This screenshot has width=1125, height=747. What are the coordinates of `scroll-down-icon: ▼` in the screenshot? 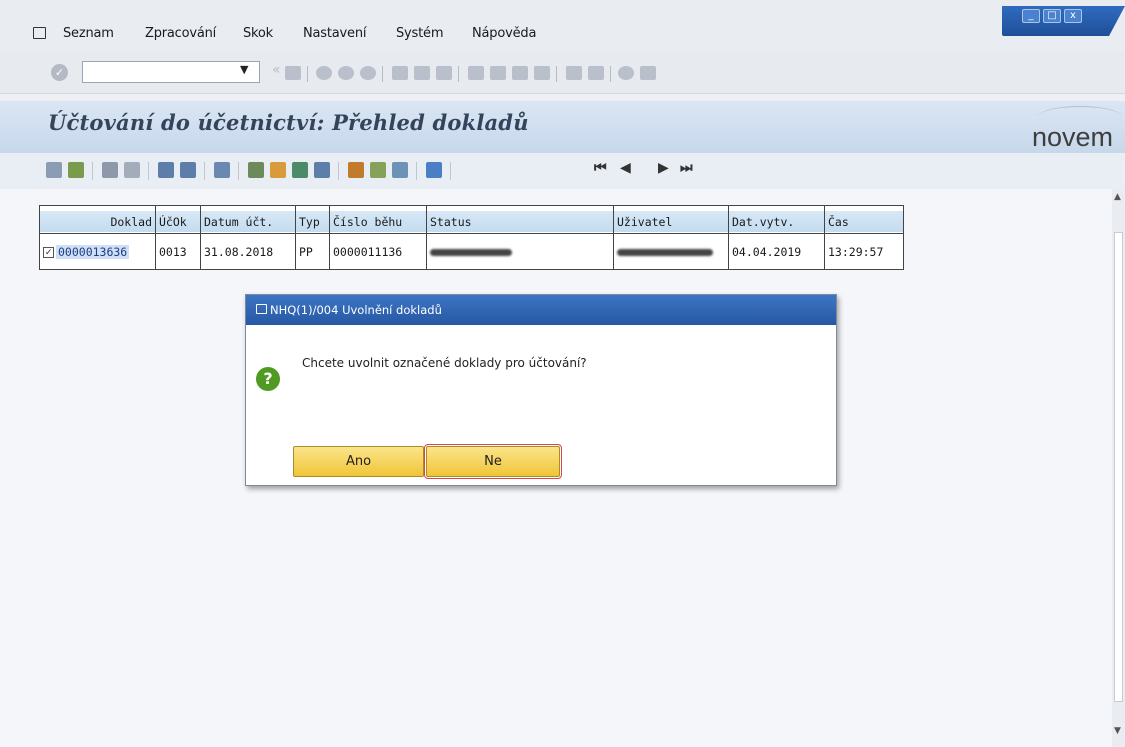 It's located at (1117, 731).